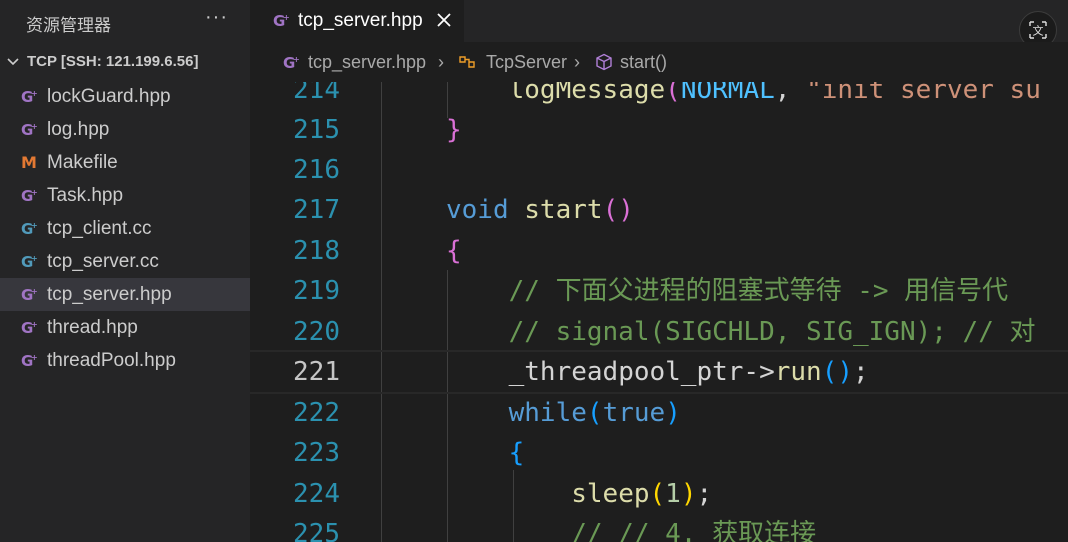 This screenshot has width=1068, height=542. What do you see at coordinates (103, 261) in the screenshot?
I see `file-label: tcp_server.cc` at bounding box center [103, 261].